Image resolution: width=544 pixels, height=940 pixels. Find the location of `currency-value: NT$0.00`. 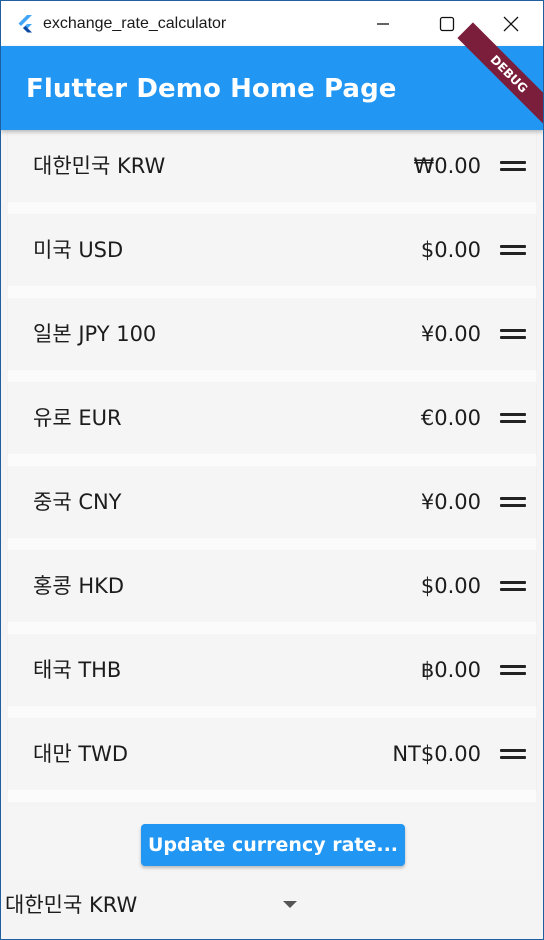

currency-value: NT$0.00 is located at coordinates (436, 754).